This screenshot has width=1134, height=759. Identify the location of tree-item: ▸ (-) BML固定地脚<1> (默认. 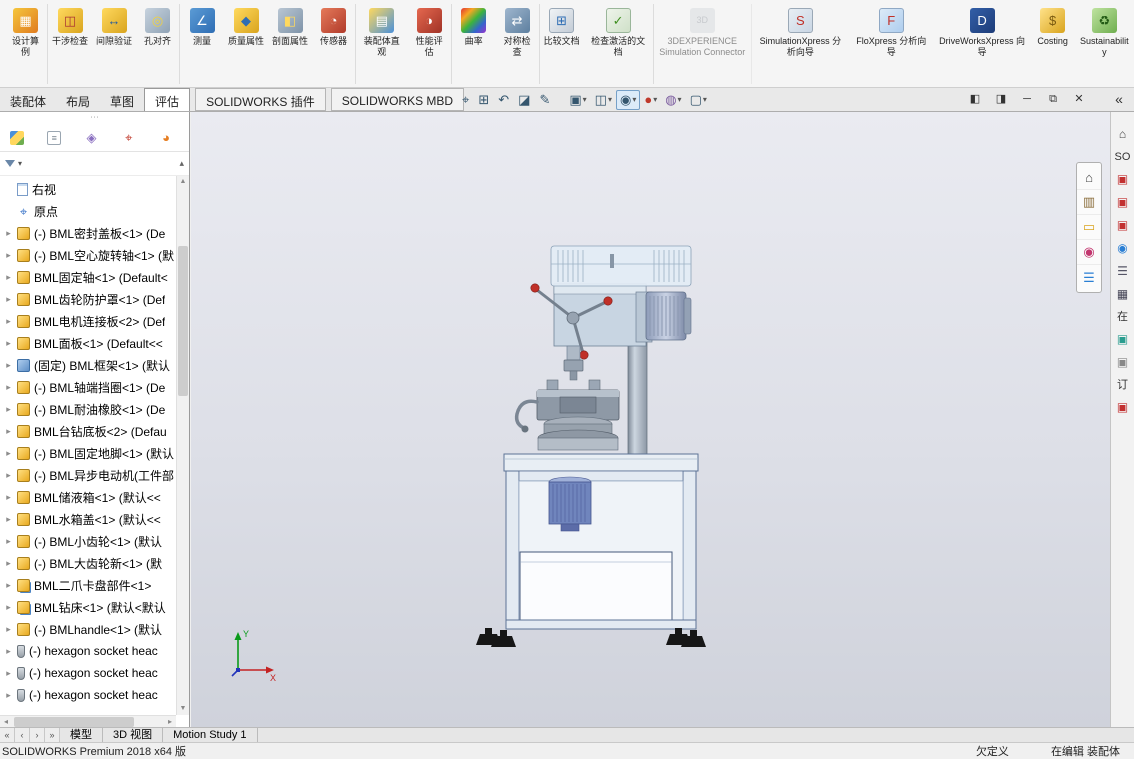
(88, 453).